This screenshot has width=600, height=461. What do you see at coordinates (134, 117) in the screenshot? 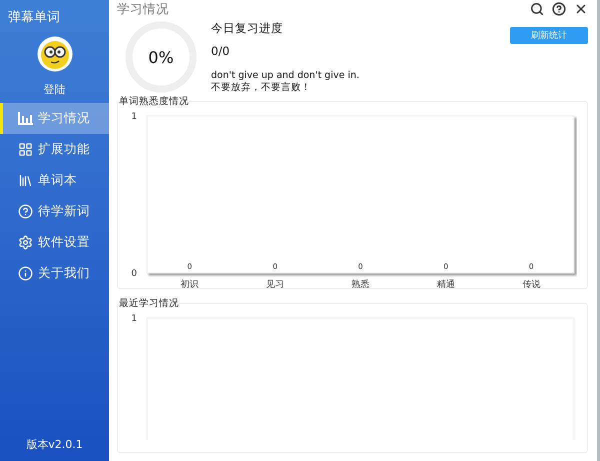
I see `y-axis-label: 1` at bounding box center [134, 117].